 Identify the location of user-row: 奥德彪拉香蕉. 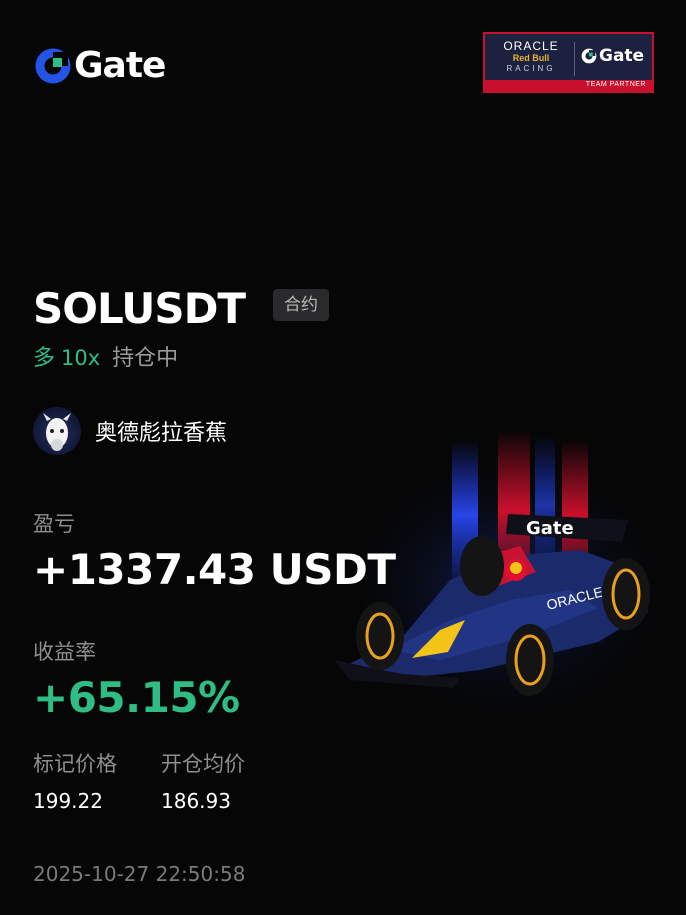
(130, 431).